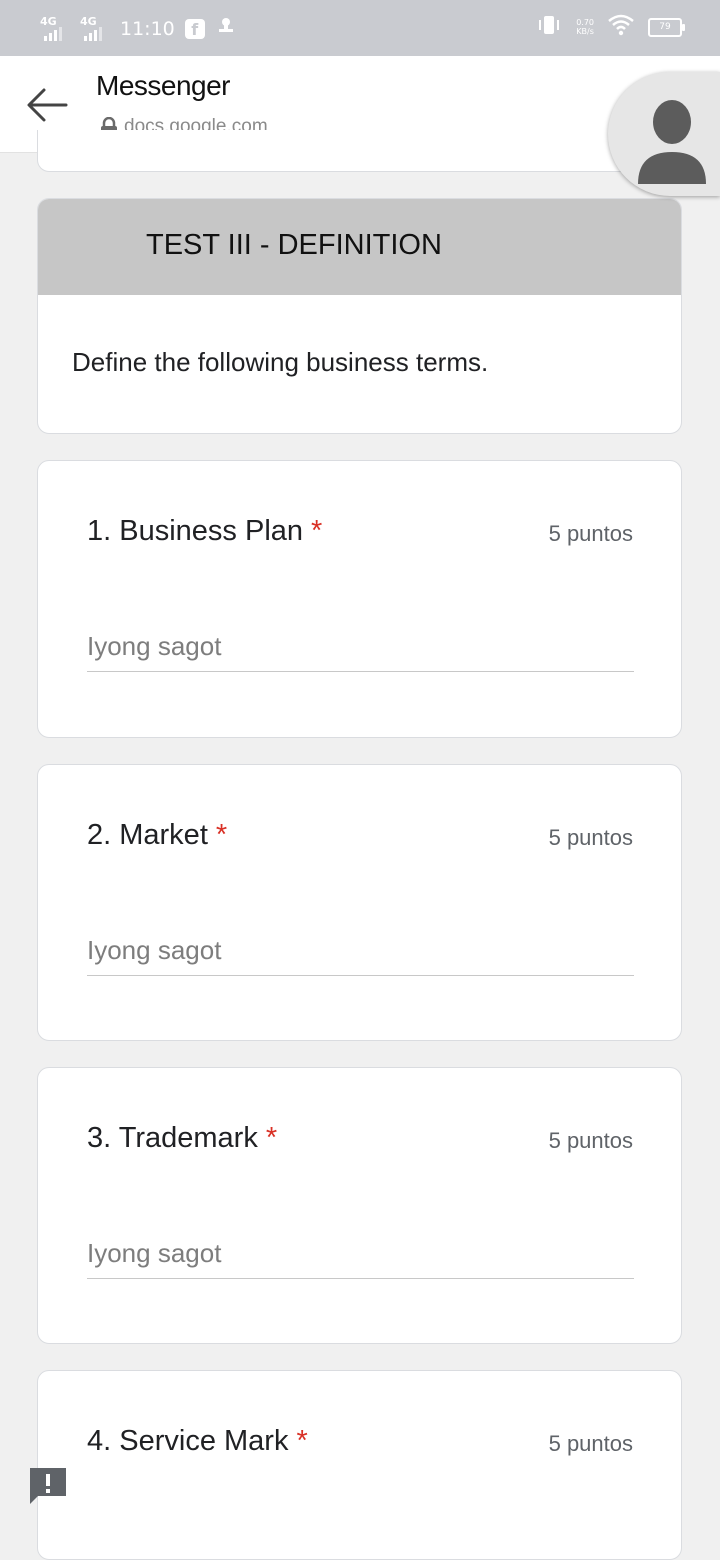 This screenshot has width=720, height=1560. What do you see at coordinates (672, 142) in the screenshot?
I see `person-icon` at bounding box center [672, 142].